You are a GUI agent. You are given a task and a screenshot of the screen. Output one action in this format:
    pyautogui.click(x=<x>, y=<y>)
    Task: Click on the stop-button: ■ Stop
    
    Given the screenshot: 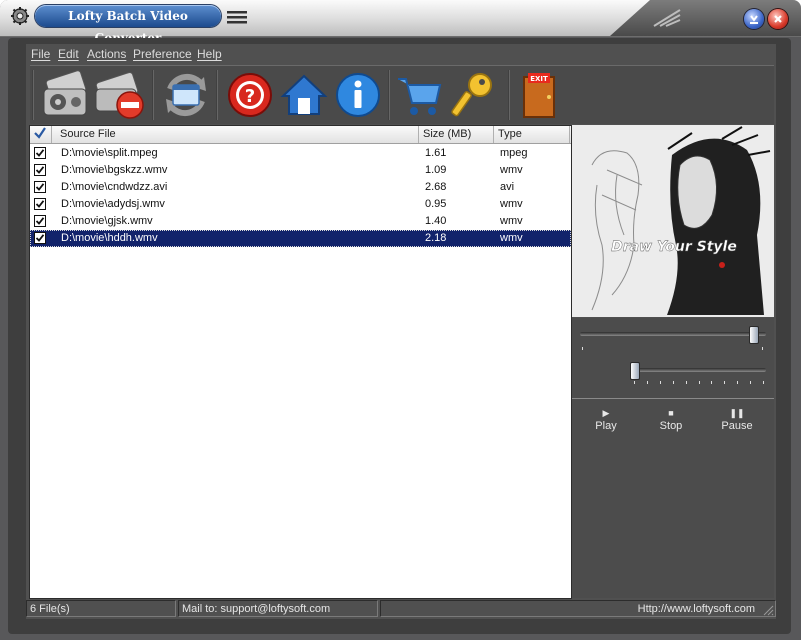 What is the action you would take?
    pyautogui.click(x=671, y=419)
    